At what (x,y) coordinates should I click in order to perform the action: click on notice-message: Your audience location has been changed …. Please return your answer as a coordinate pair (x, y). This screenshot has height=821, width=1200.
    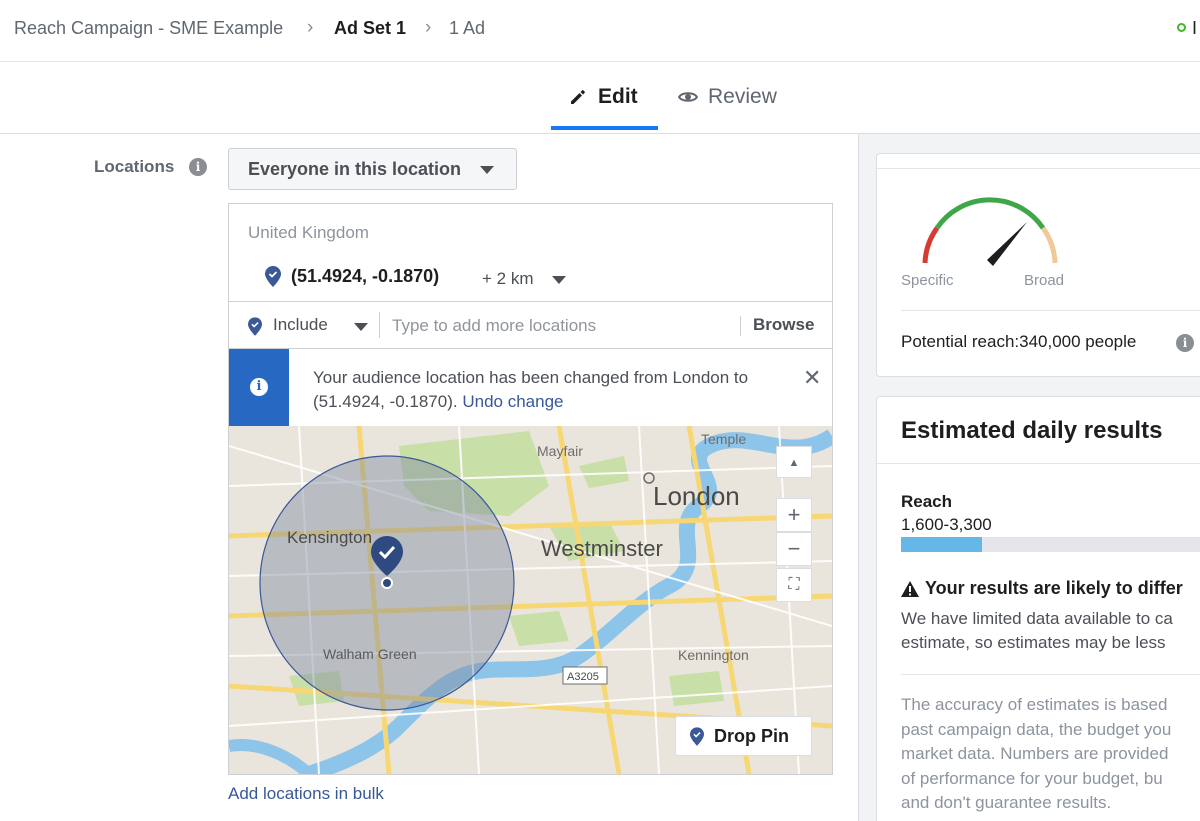
    Looking at the image, I should click on (533, 390).